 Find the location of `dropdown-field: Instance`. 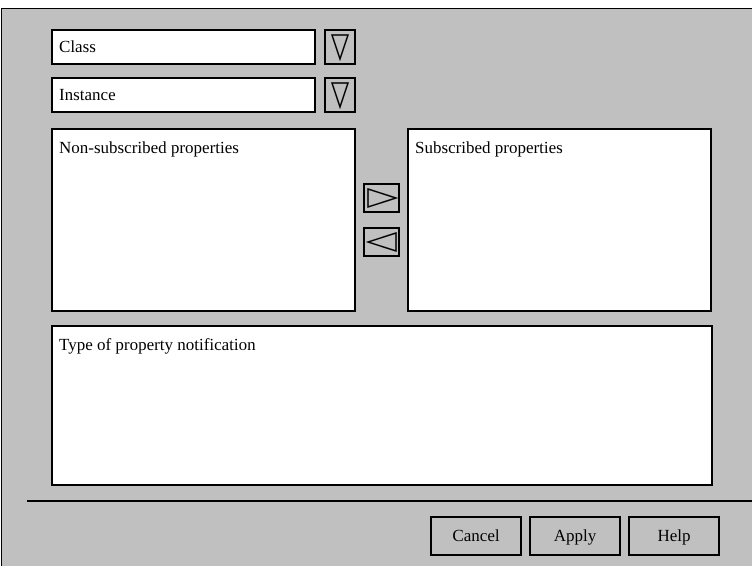

dropdown-field: Instance is located at coordinates (183, 95).